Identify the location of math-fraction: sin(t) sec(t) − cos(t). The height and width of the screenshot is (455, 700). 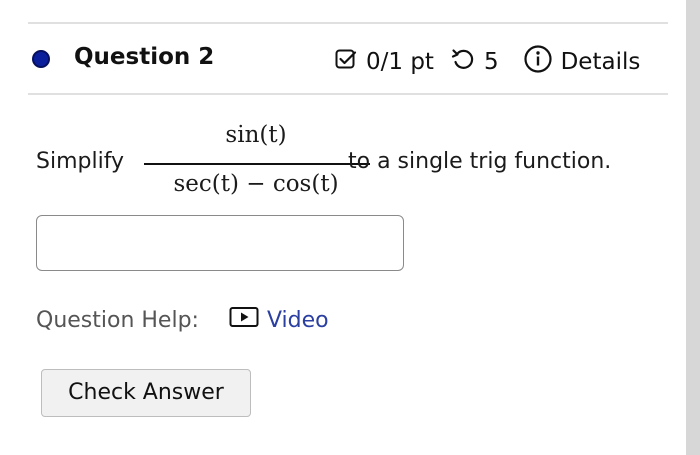
(256, 163).